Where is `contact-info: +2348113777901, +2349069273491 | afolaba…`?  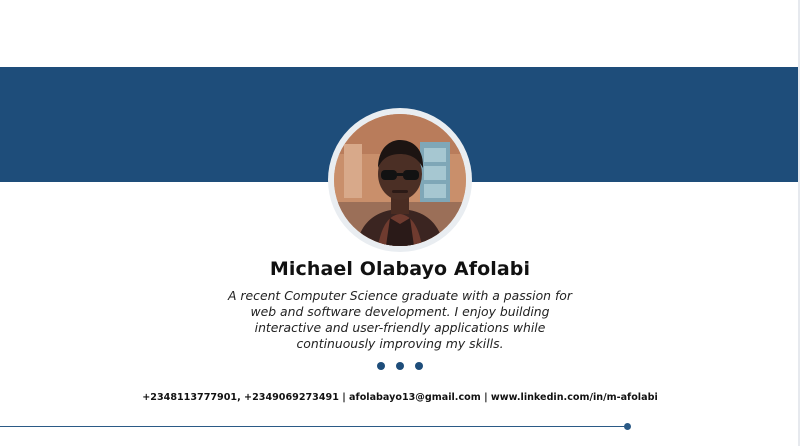
contact-info: +2348113777901, +2349069273491 | afolaba… is located at coordinates (400, 397).